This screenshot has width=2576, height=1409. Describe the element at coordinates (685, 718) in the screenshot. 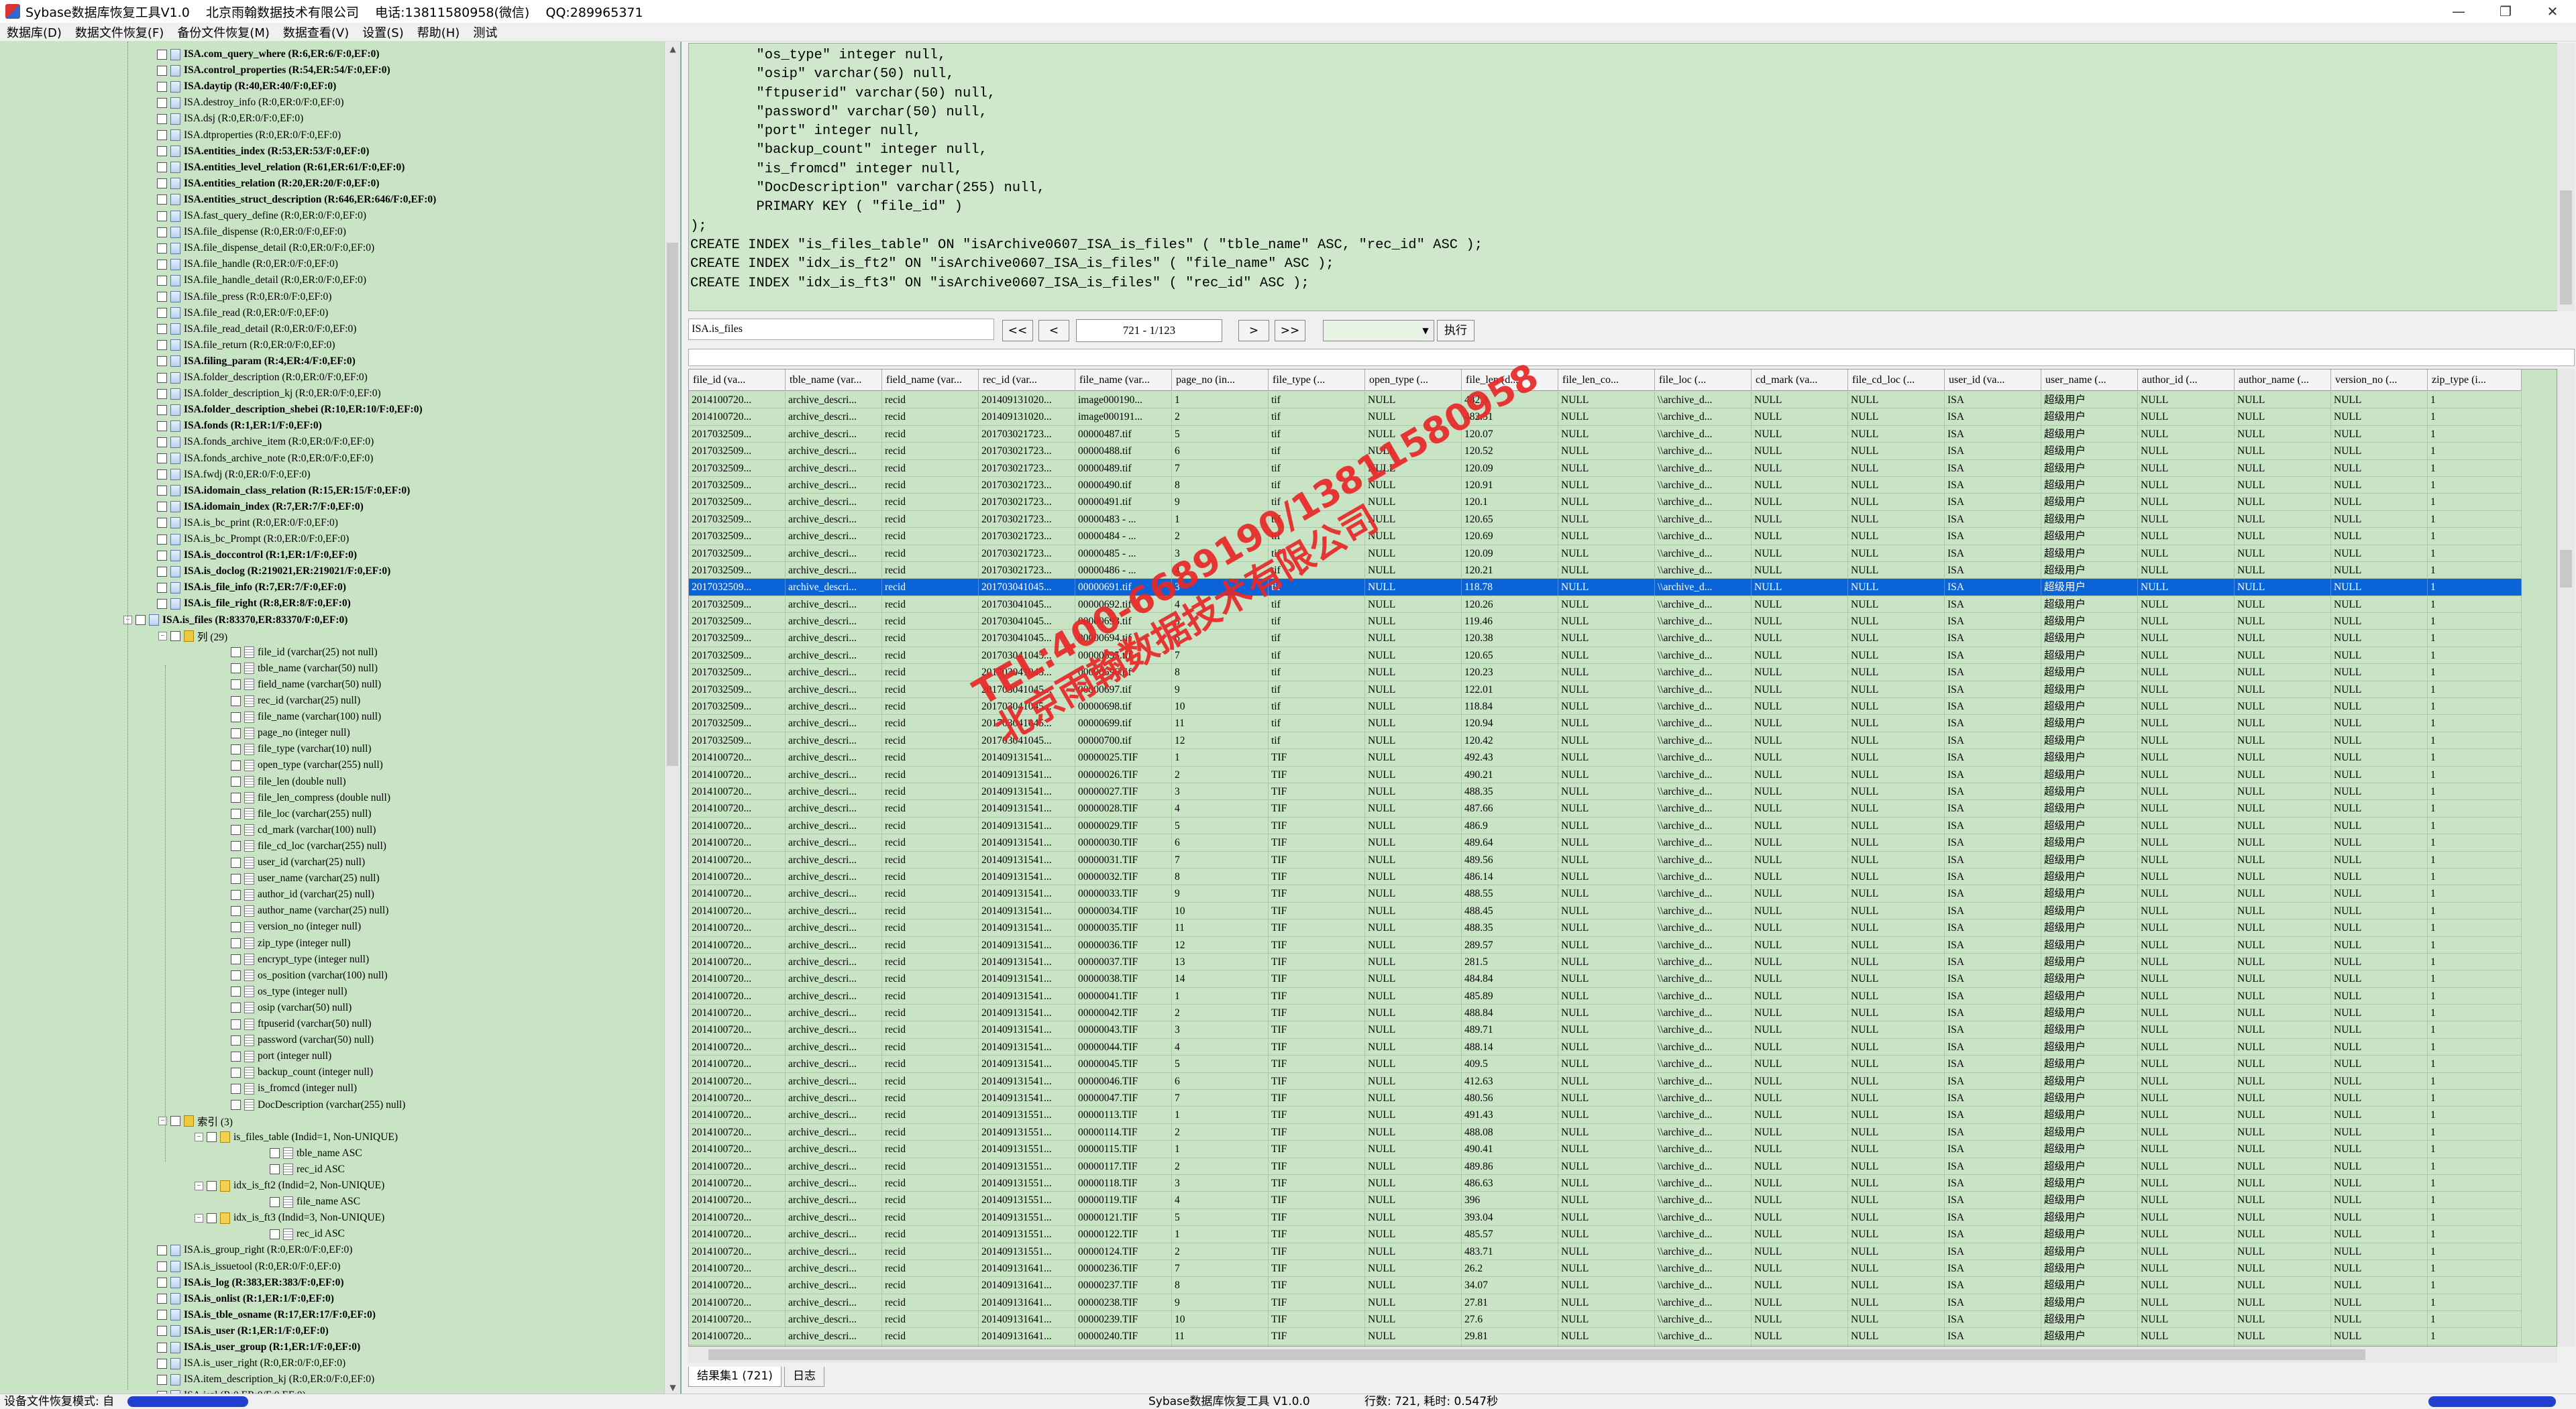

I see `panel-splitter` at that location.